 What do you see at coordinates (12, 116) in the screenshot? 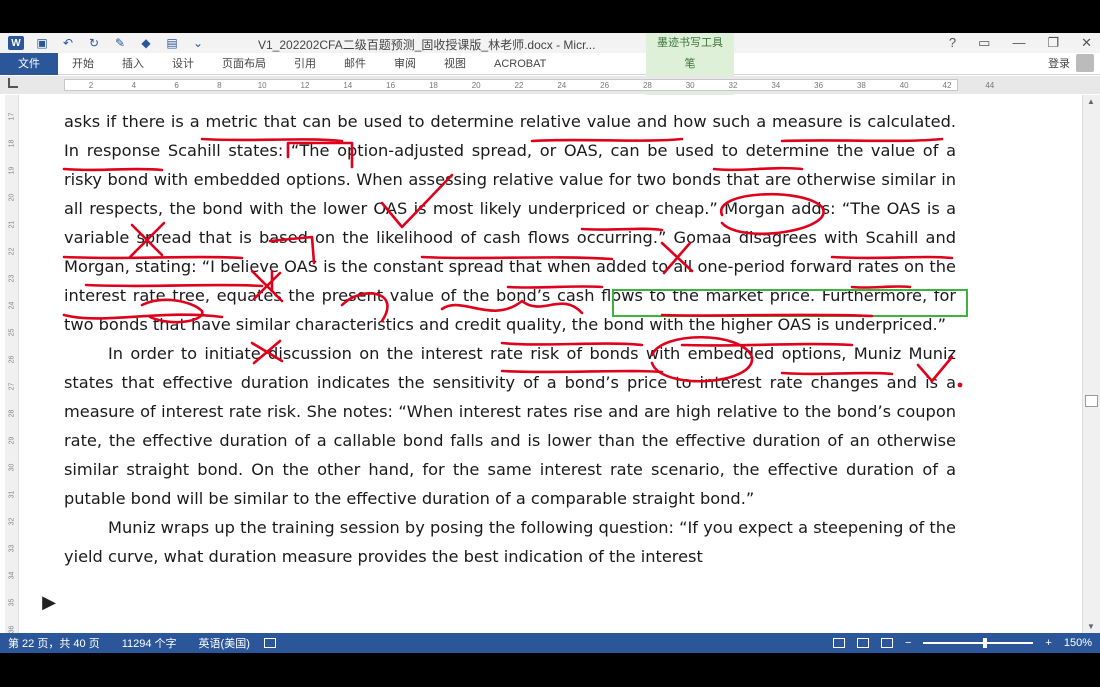
I see `vruler-tick: 17` at bounding box center [12, 116].